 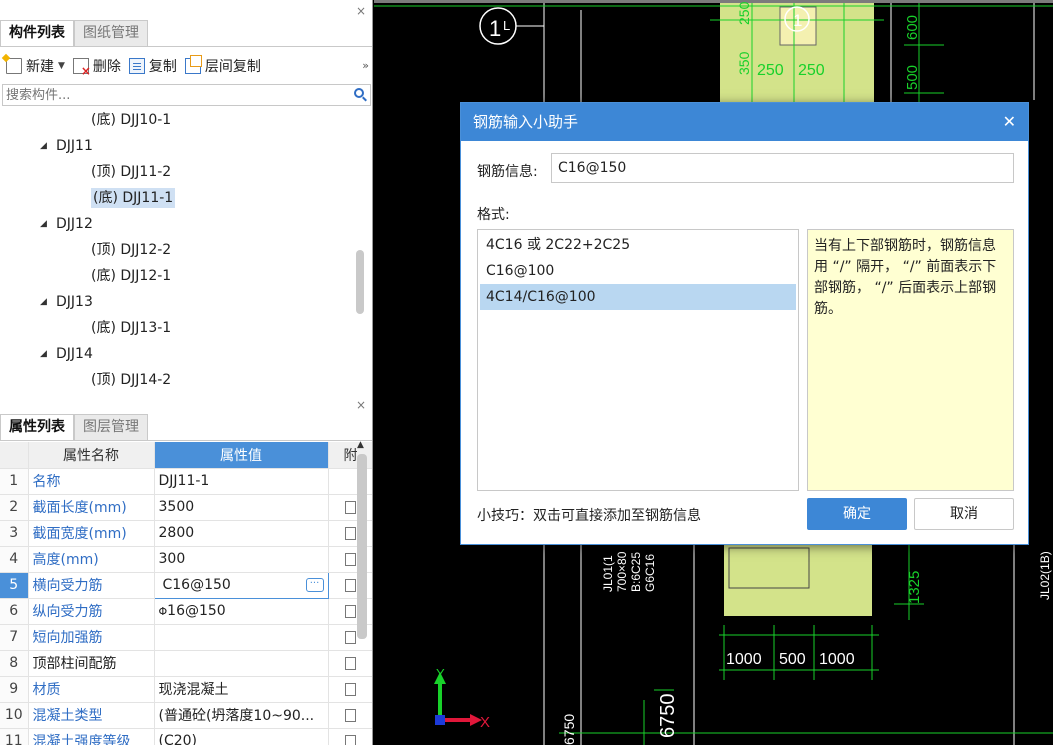 I want to click on table-row: 9 材质 现浇混凝土, so click(x=186, y=689).